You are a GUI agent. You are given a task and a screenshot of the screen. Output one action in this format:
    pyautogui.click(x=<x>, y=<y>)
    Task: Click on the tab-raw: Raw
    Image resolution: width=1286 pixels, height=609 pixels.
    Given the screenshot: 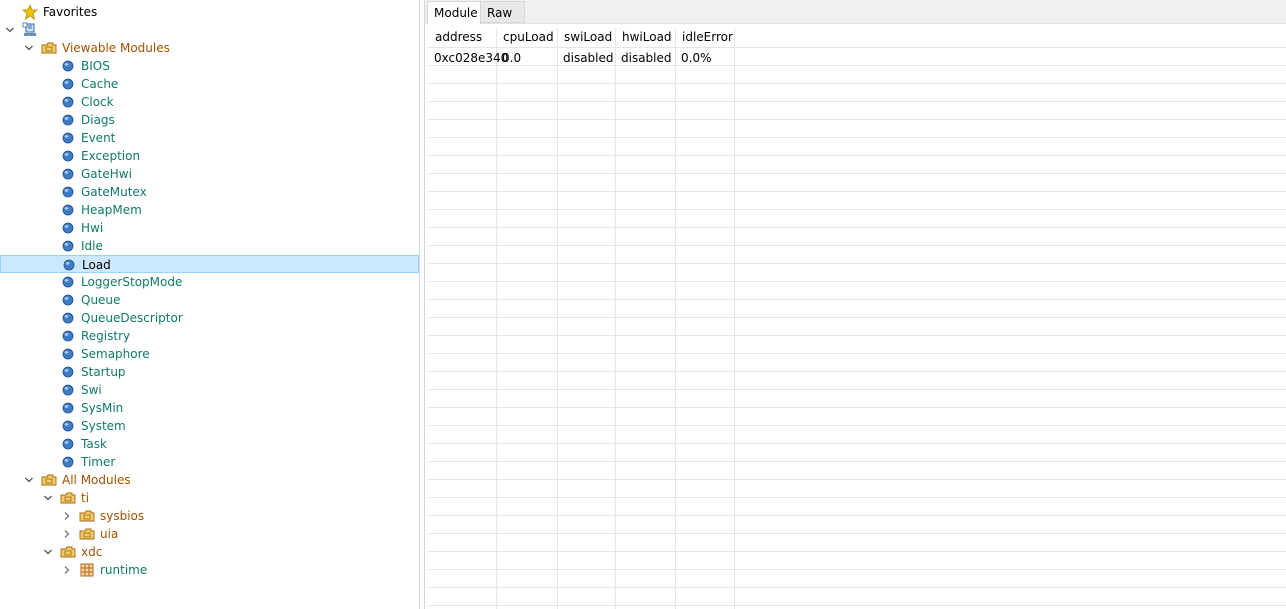 What is the action you would take?
    pyautogui.click(x=503, y=12)
    